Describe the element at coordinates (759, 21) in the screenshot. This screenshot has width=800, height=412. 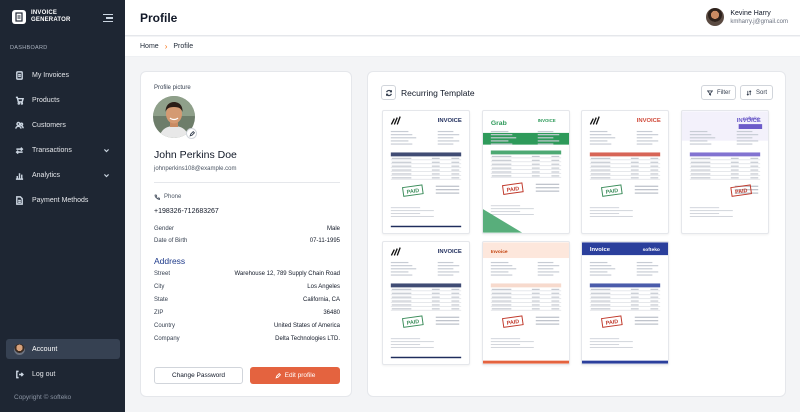
I see `user-email: kmharry.j@gmail.com` at that location.